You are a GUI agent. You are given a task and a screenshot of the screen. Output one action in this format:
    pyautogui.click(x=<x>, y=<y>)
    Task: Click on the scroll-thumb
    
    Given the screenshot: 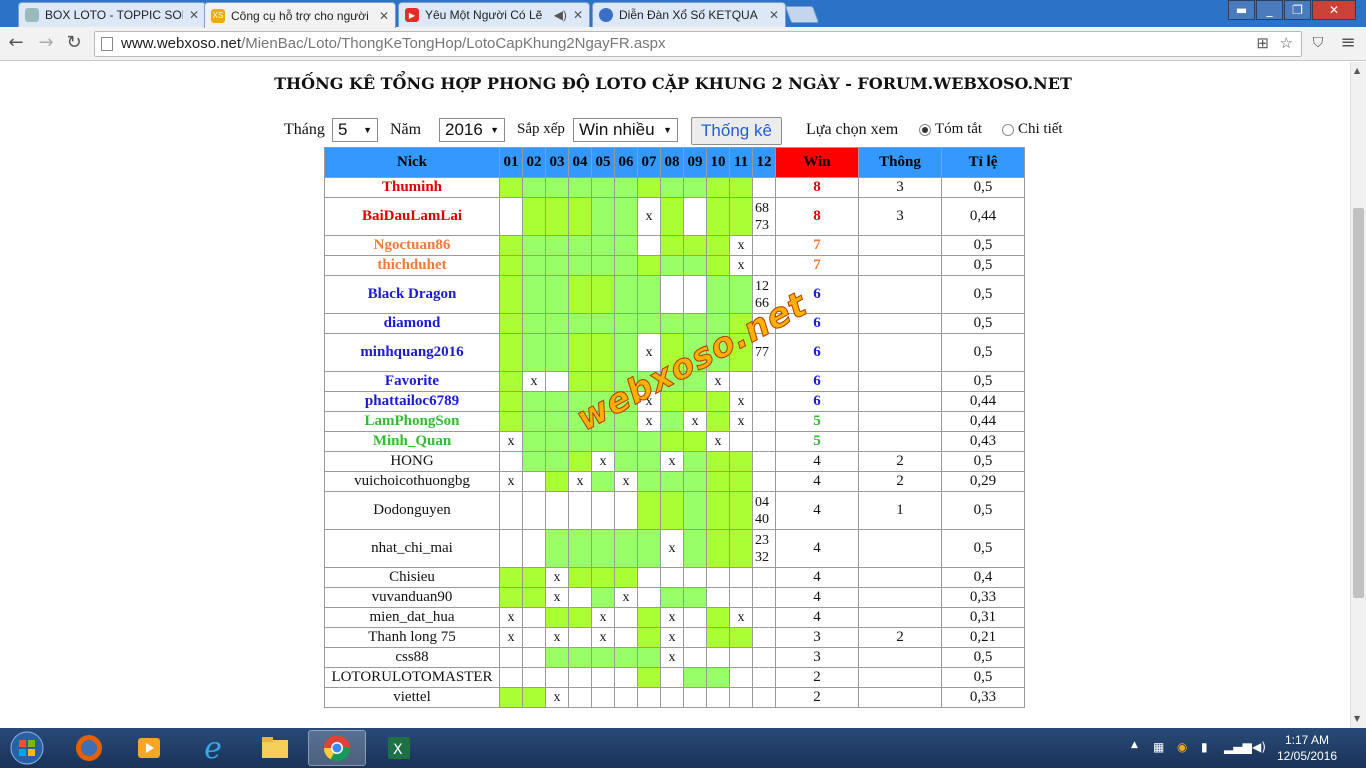 What is the action you would take?
    pyautogui.click(x=1358, y=403)
    